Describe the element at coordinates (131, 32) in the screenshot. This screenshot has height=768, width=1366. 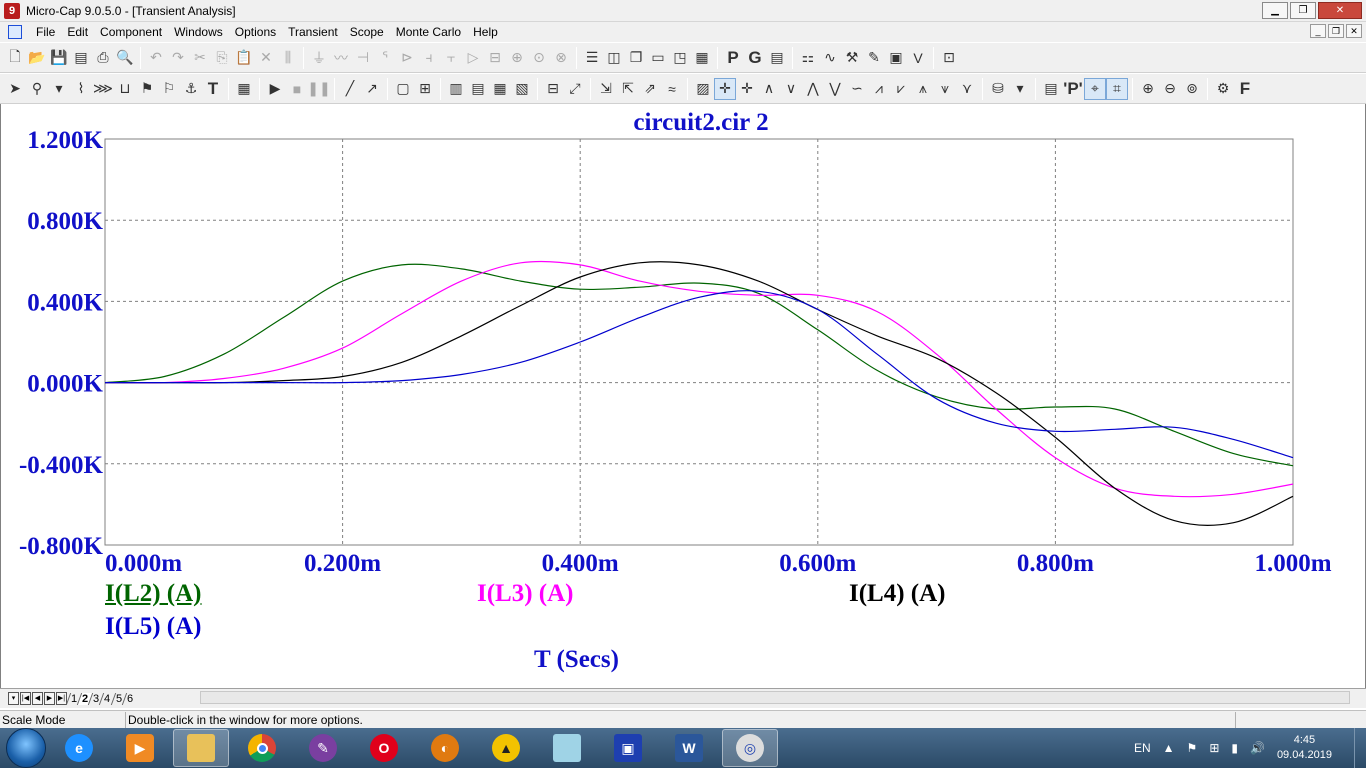
I see `menu-component: Component` at that location.